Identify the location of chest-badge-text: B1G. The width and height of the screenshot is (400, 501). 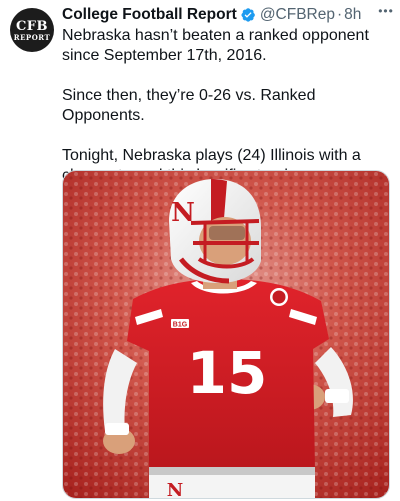
(180, 325).